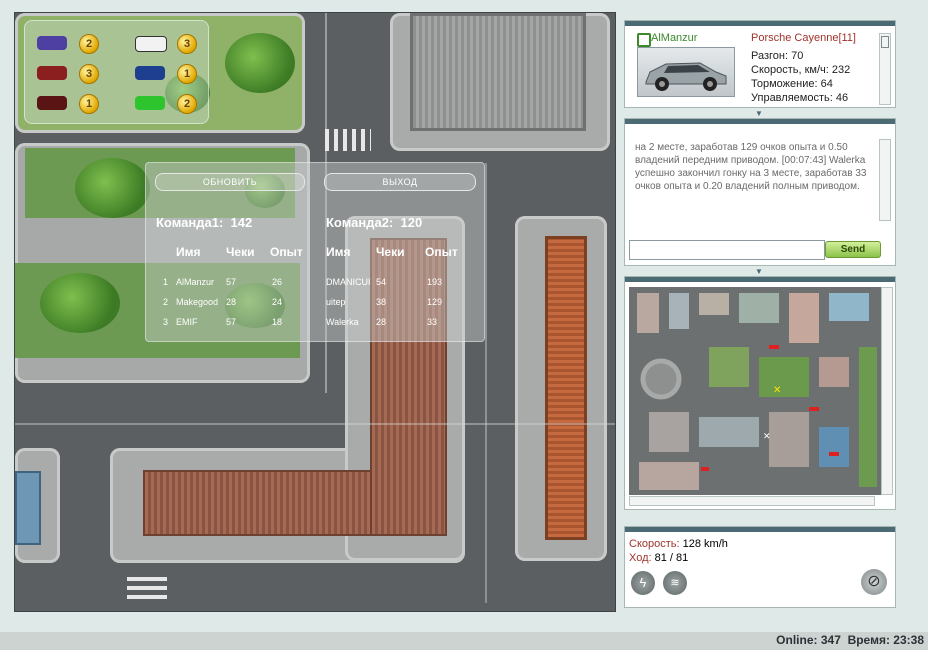 The width and height of the screenshot is (928, 650). Describe the element at coordinates (381, 302) in the screenshot. I see `player-checks: 38` at that location.